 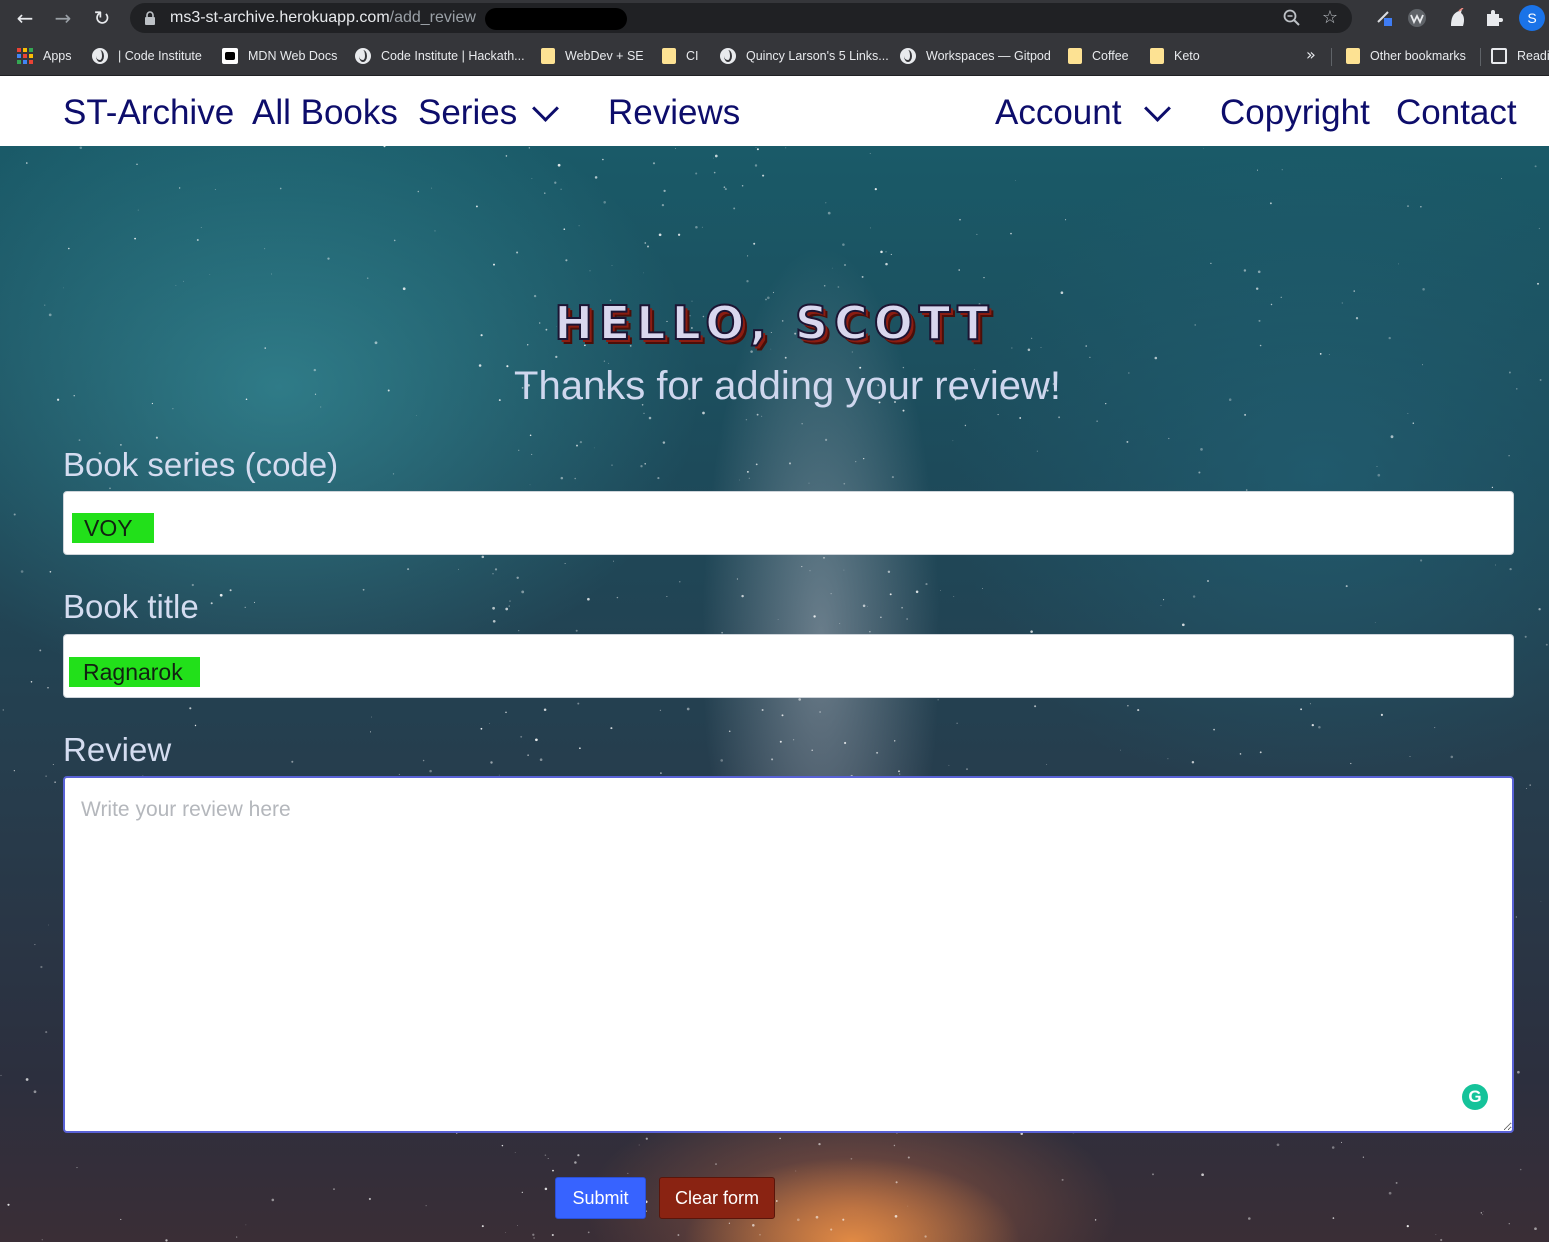 I want to click on reading-list-button: Readi, so click(x=1520, y=56).